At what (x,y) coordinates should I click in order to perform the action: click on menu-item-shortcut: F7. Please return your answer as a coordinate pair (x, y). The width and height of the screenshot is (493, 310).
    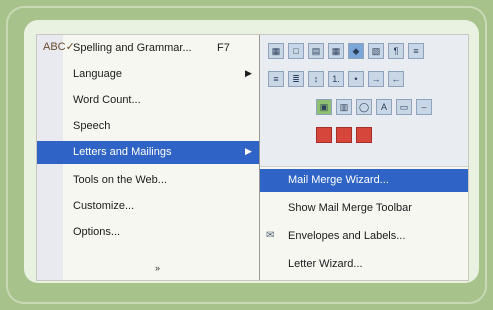
    Looking at the image, I should click on (223, 48).